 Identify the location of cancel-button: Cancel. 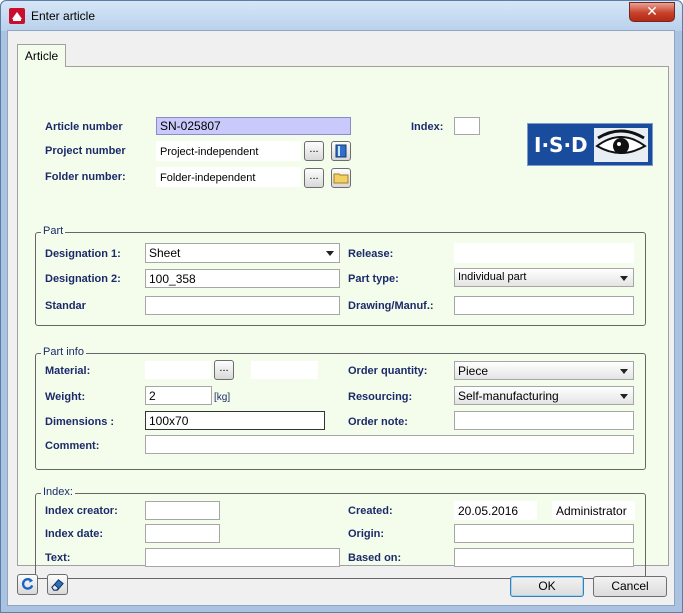
(630, 586).